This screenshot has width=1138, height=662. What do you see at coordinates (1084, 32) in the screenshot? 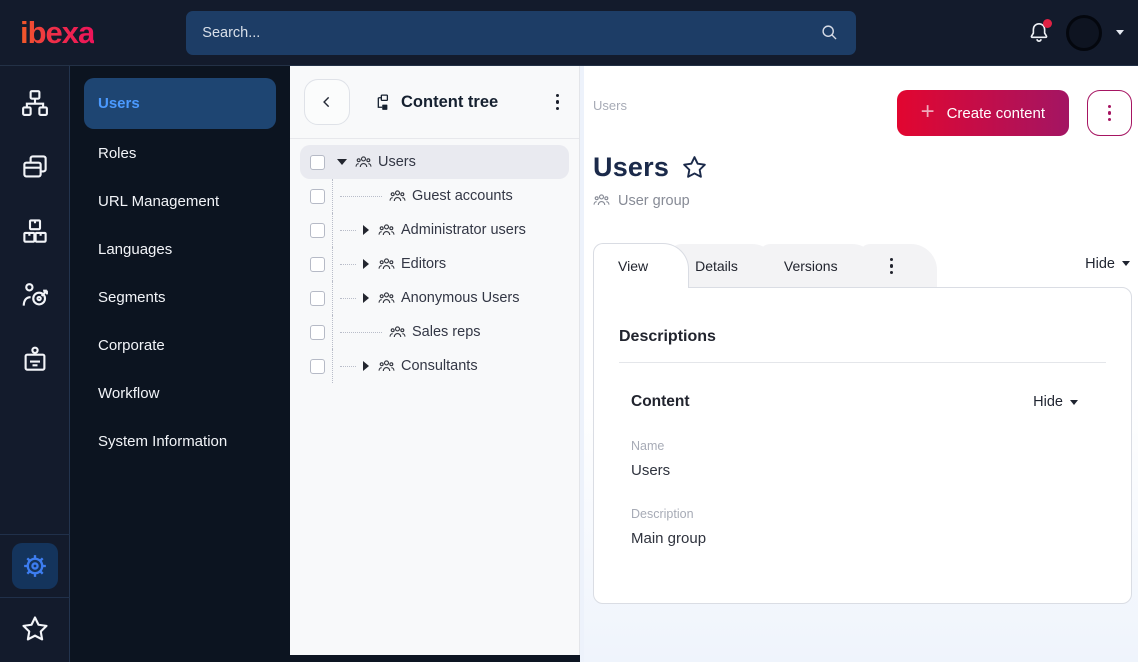
I see `user-avatar` at bounding box center [1084, 32].